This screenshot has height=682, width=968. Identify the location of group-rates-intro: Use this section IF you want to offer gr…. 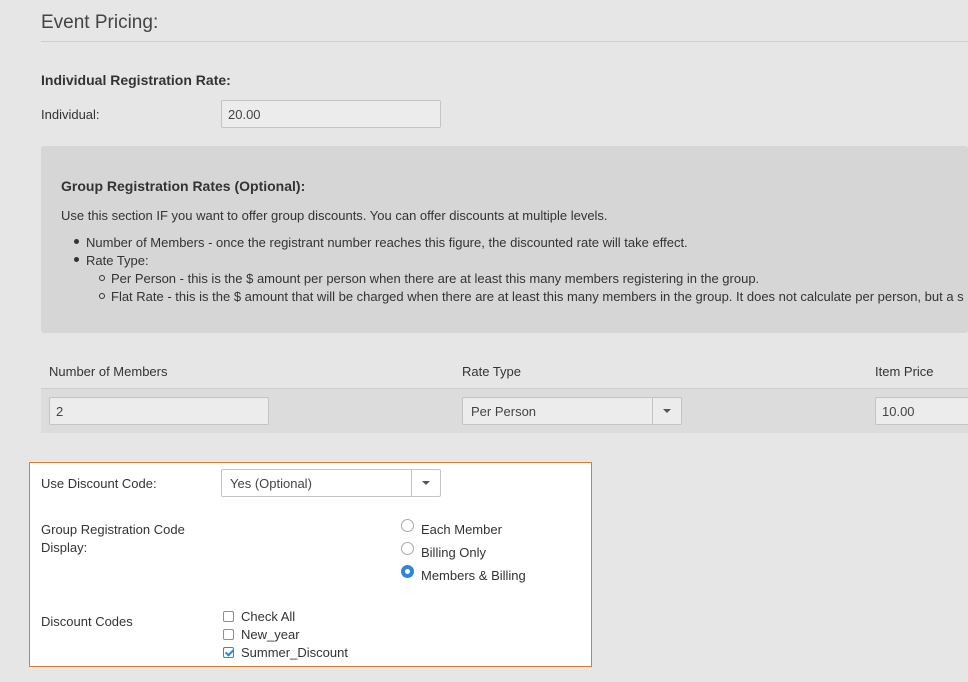
(334, 215).